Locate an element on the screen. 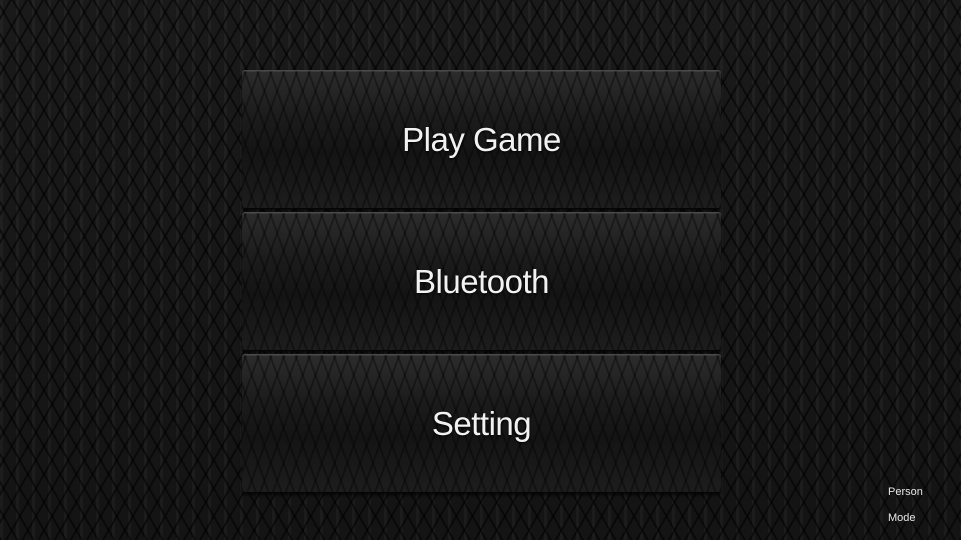 The height and width of the screenshot is (540, 961). setting-label: Setting is located at coordinates (481, 423).